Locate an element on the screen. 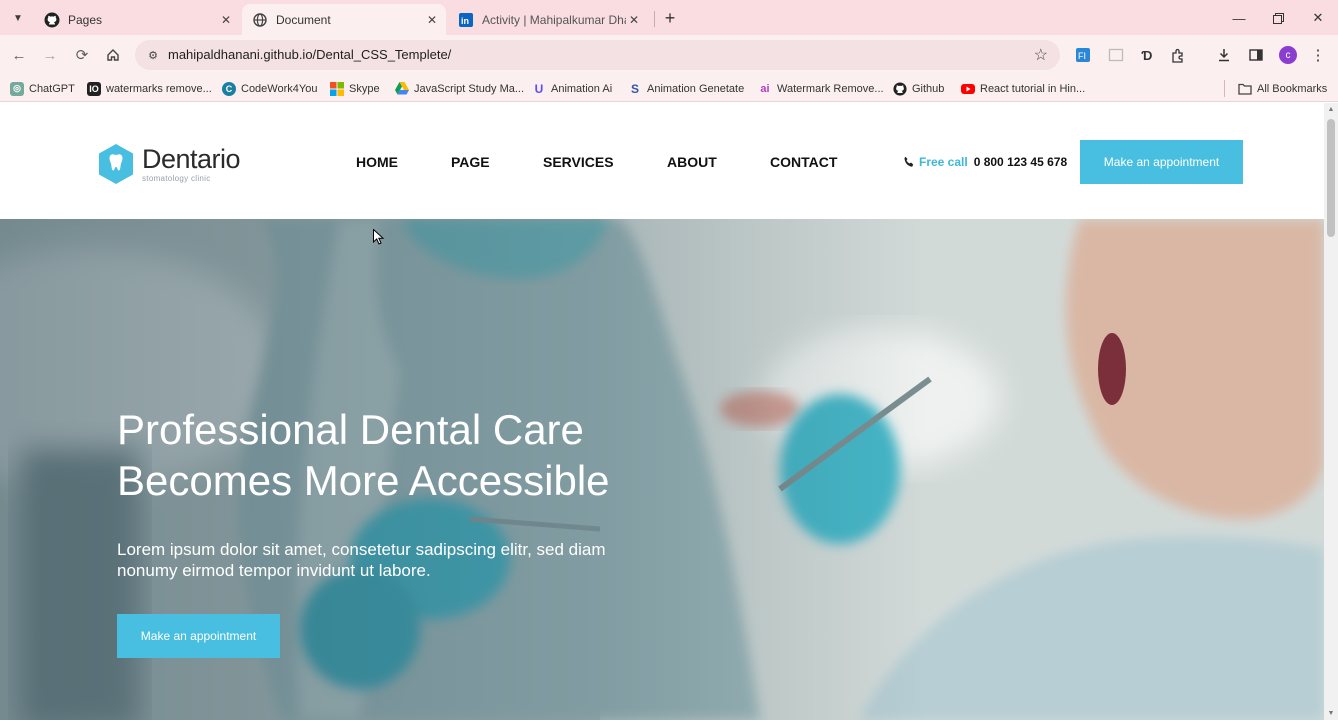  bookmark-chatgpt: ◎ ChatGPT is located at coordinates (42, 88).